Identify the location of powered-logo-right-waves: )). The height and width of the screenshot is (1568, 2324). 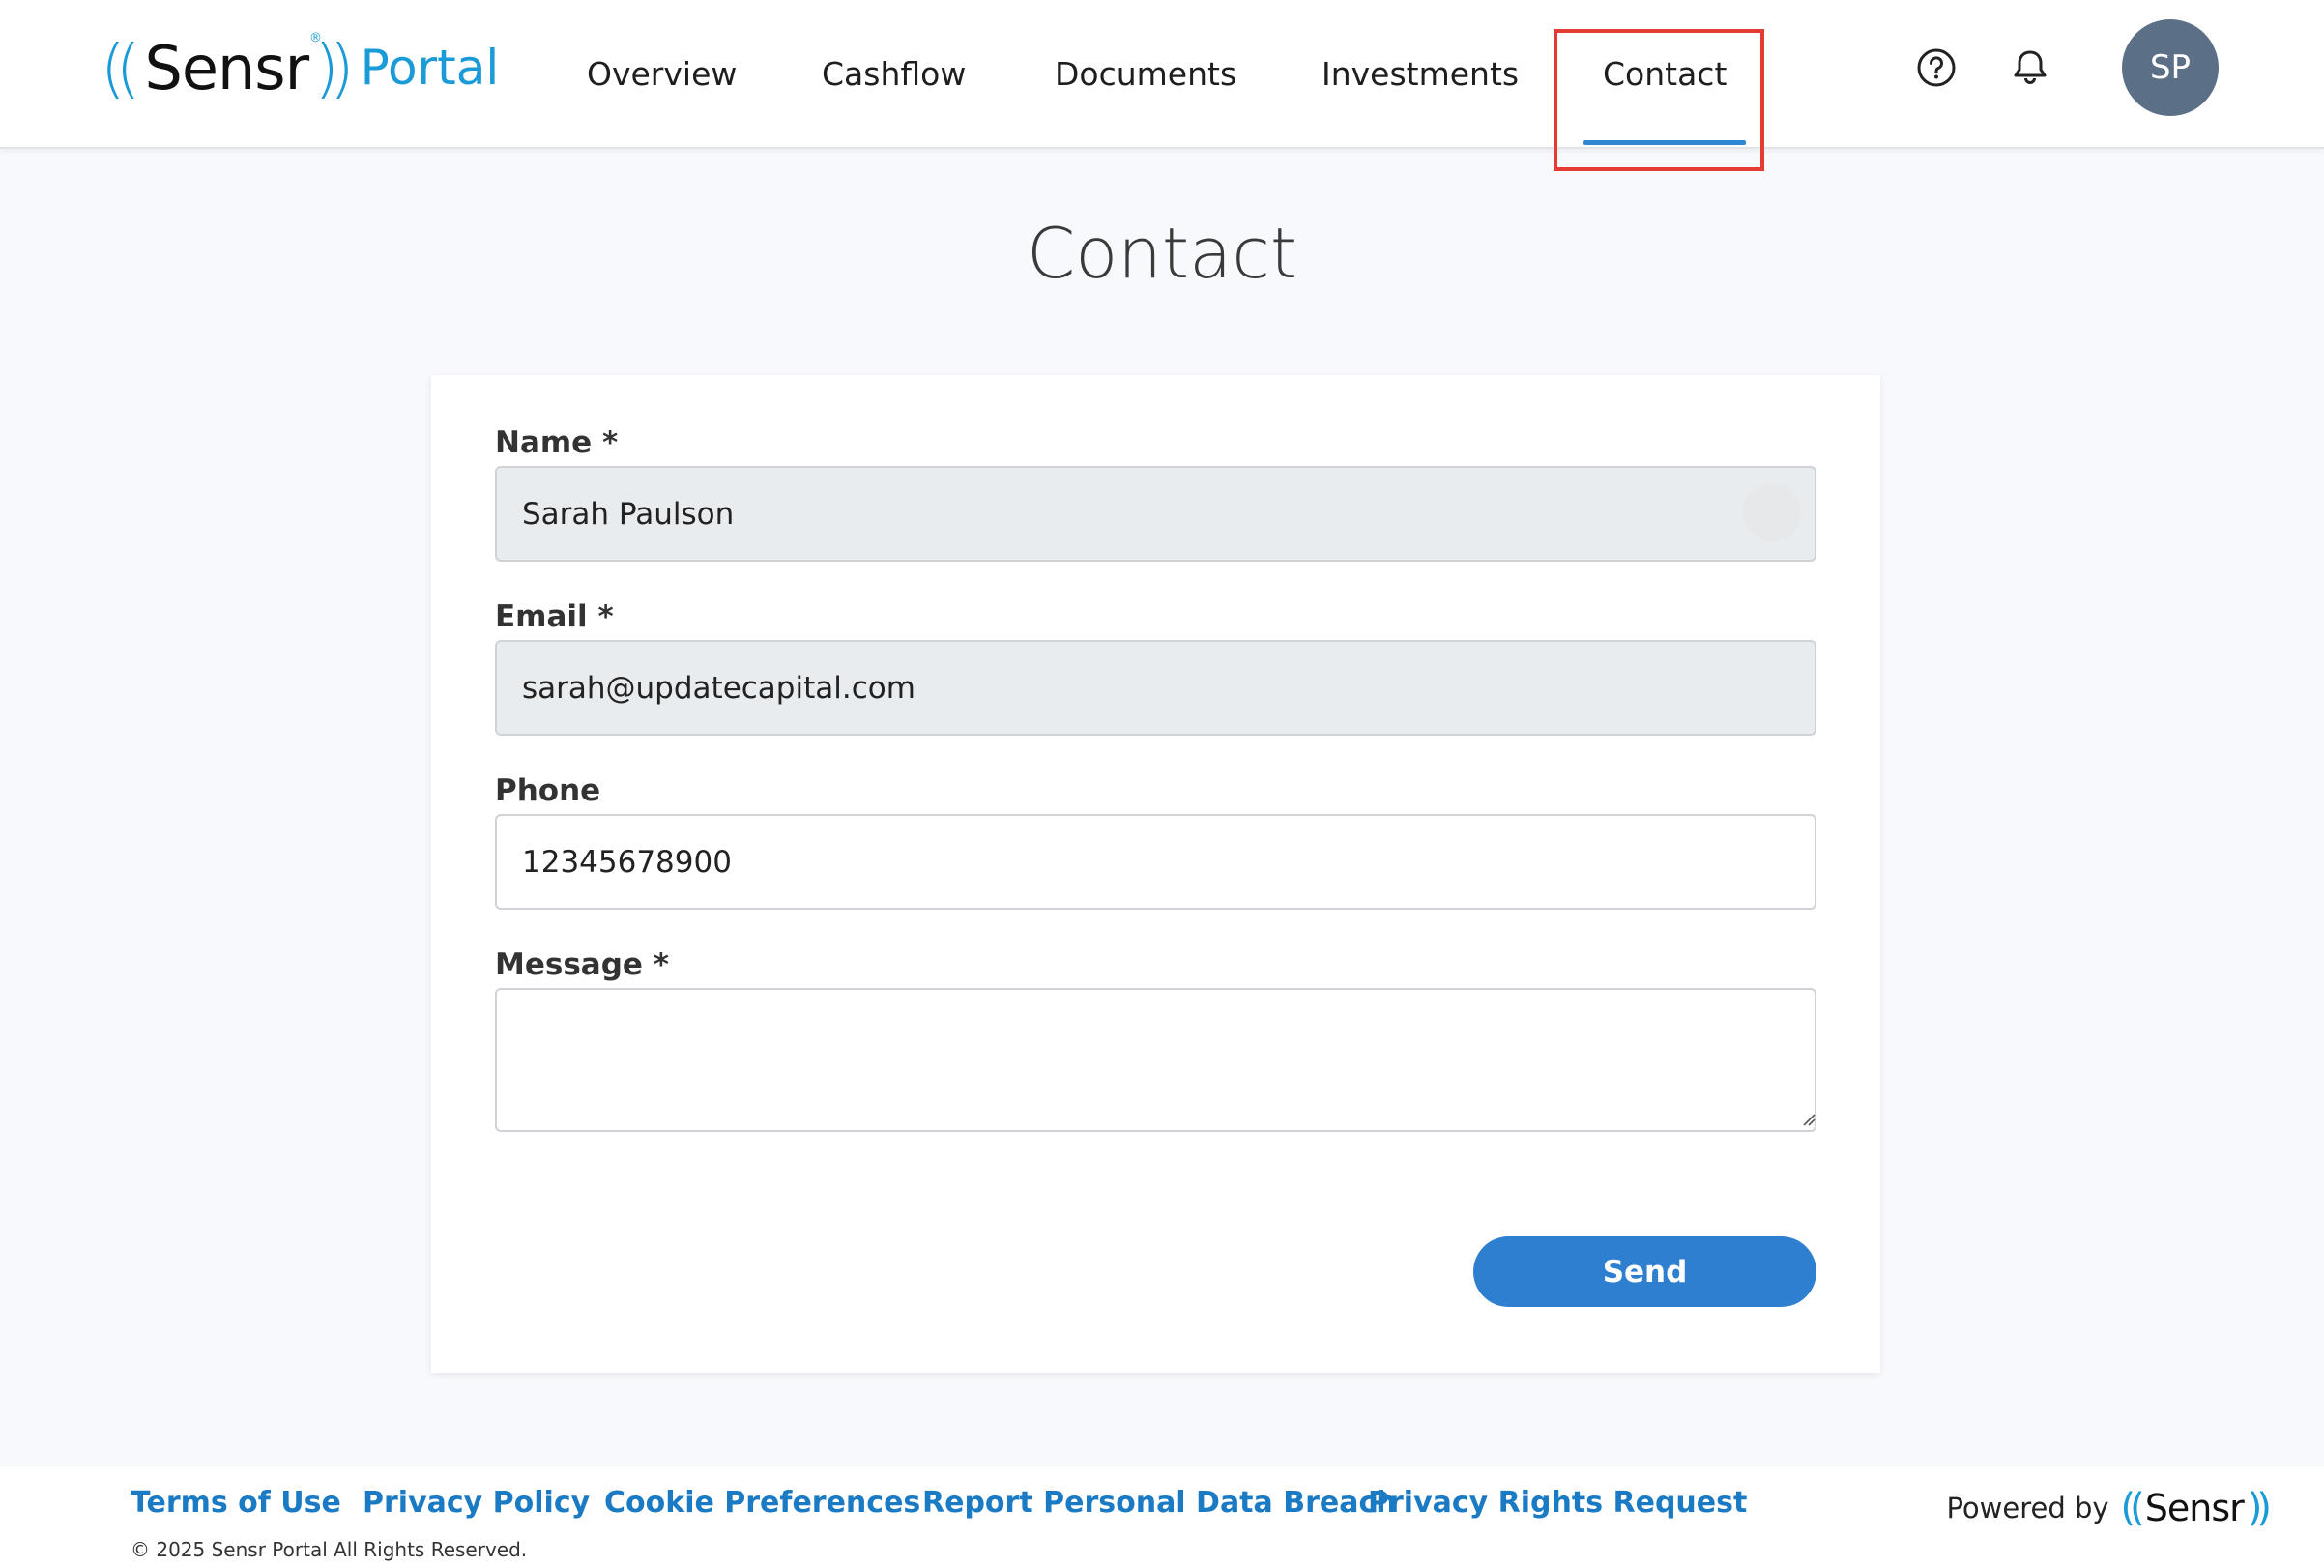
(2259, 1508).